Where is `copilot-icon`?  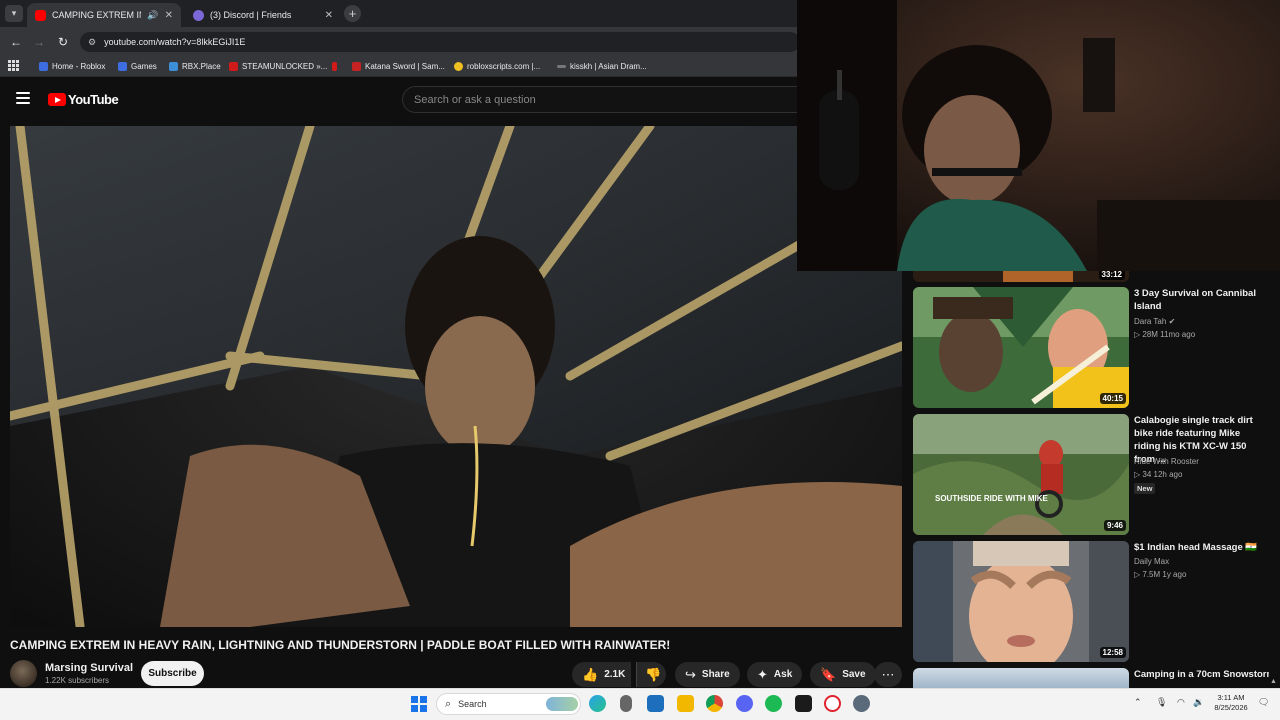
copilot-icon is located at coordinates (626, 703).